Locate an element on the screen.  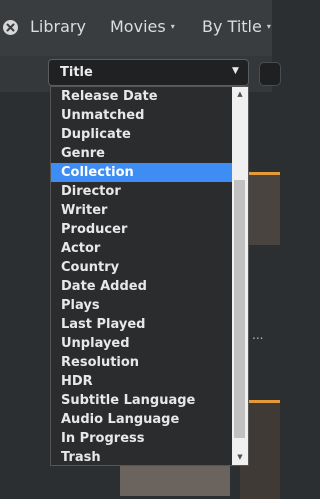
movies-dropdown: Movies ▾ is located at coordinates (142, 26).